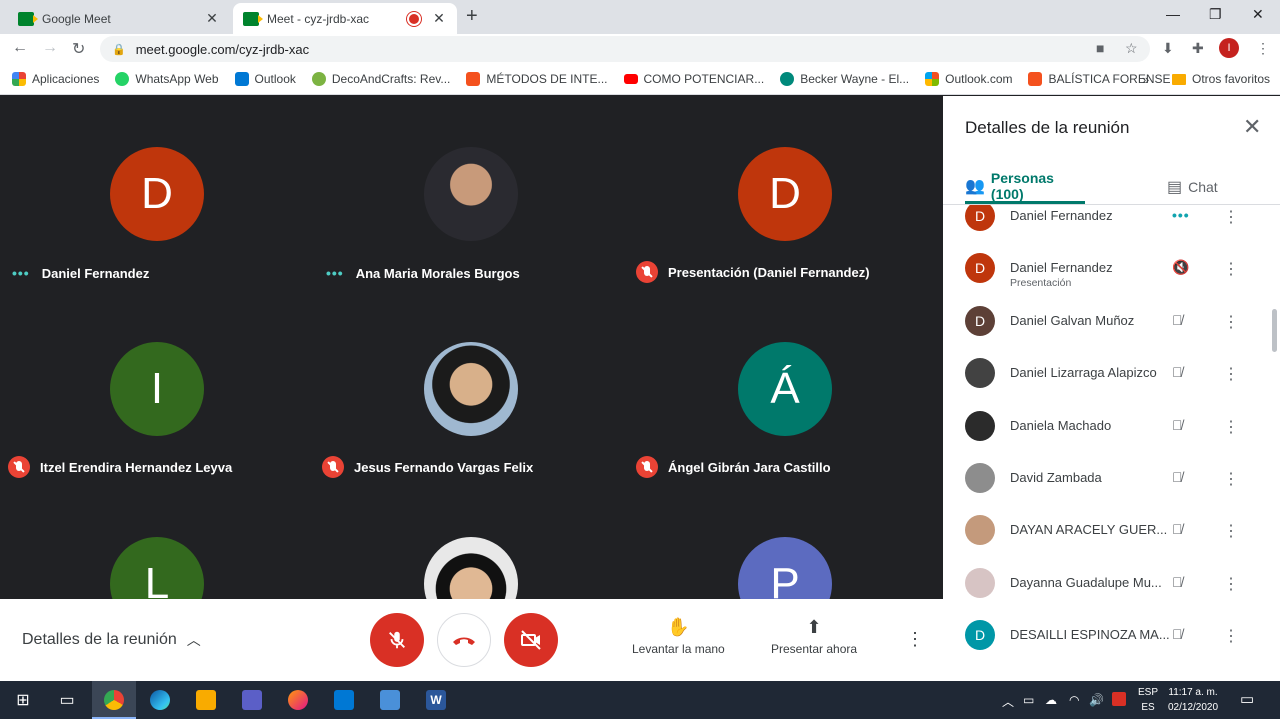 The width and height of the screenshot is (1280, 719). I want to click on mail-icon, so click(344, 700).